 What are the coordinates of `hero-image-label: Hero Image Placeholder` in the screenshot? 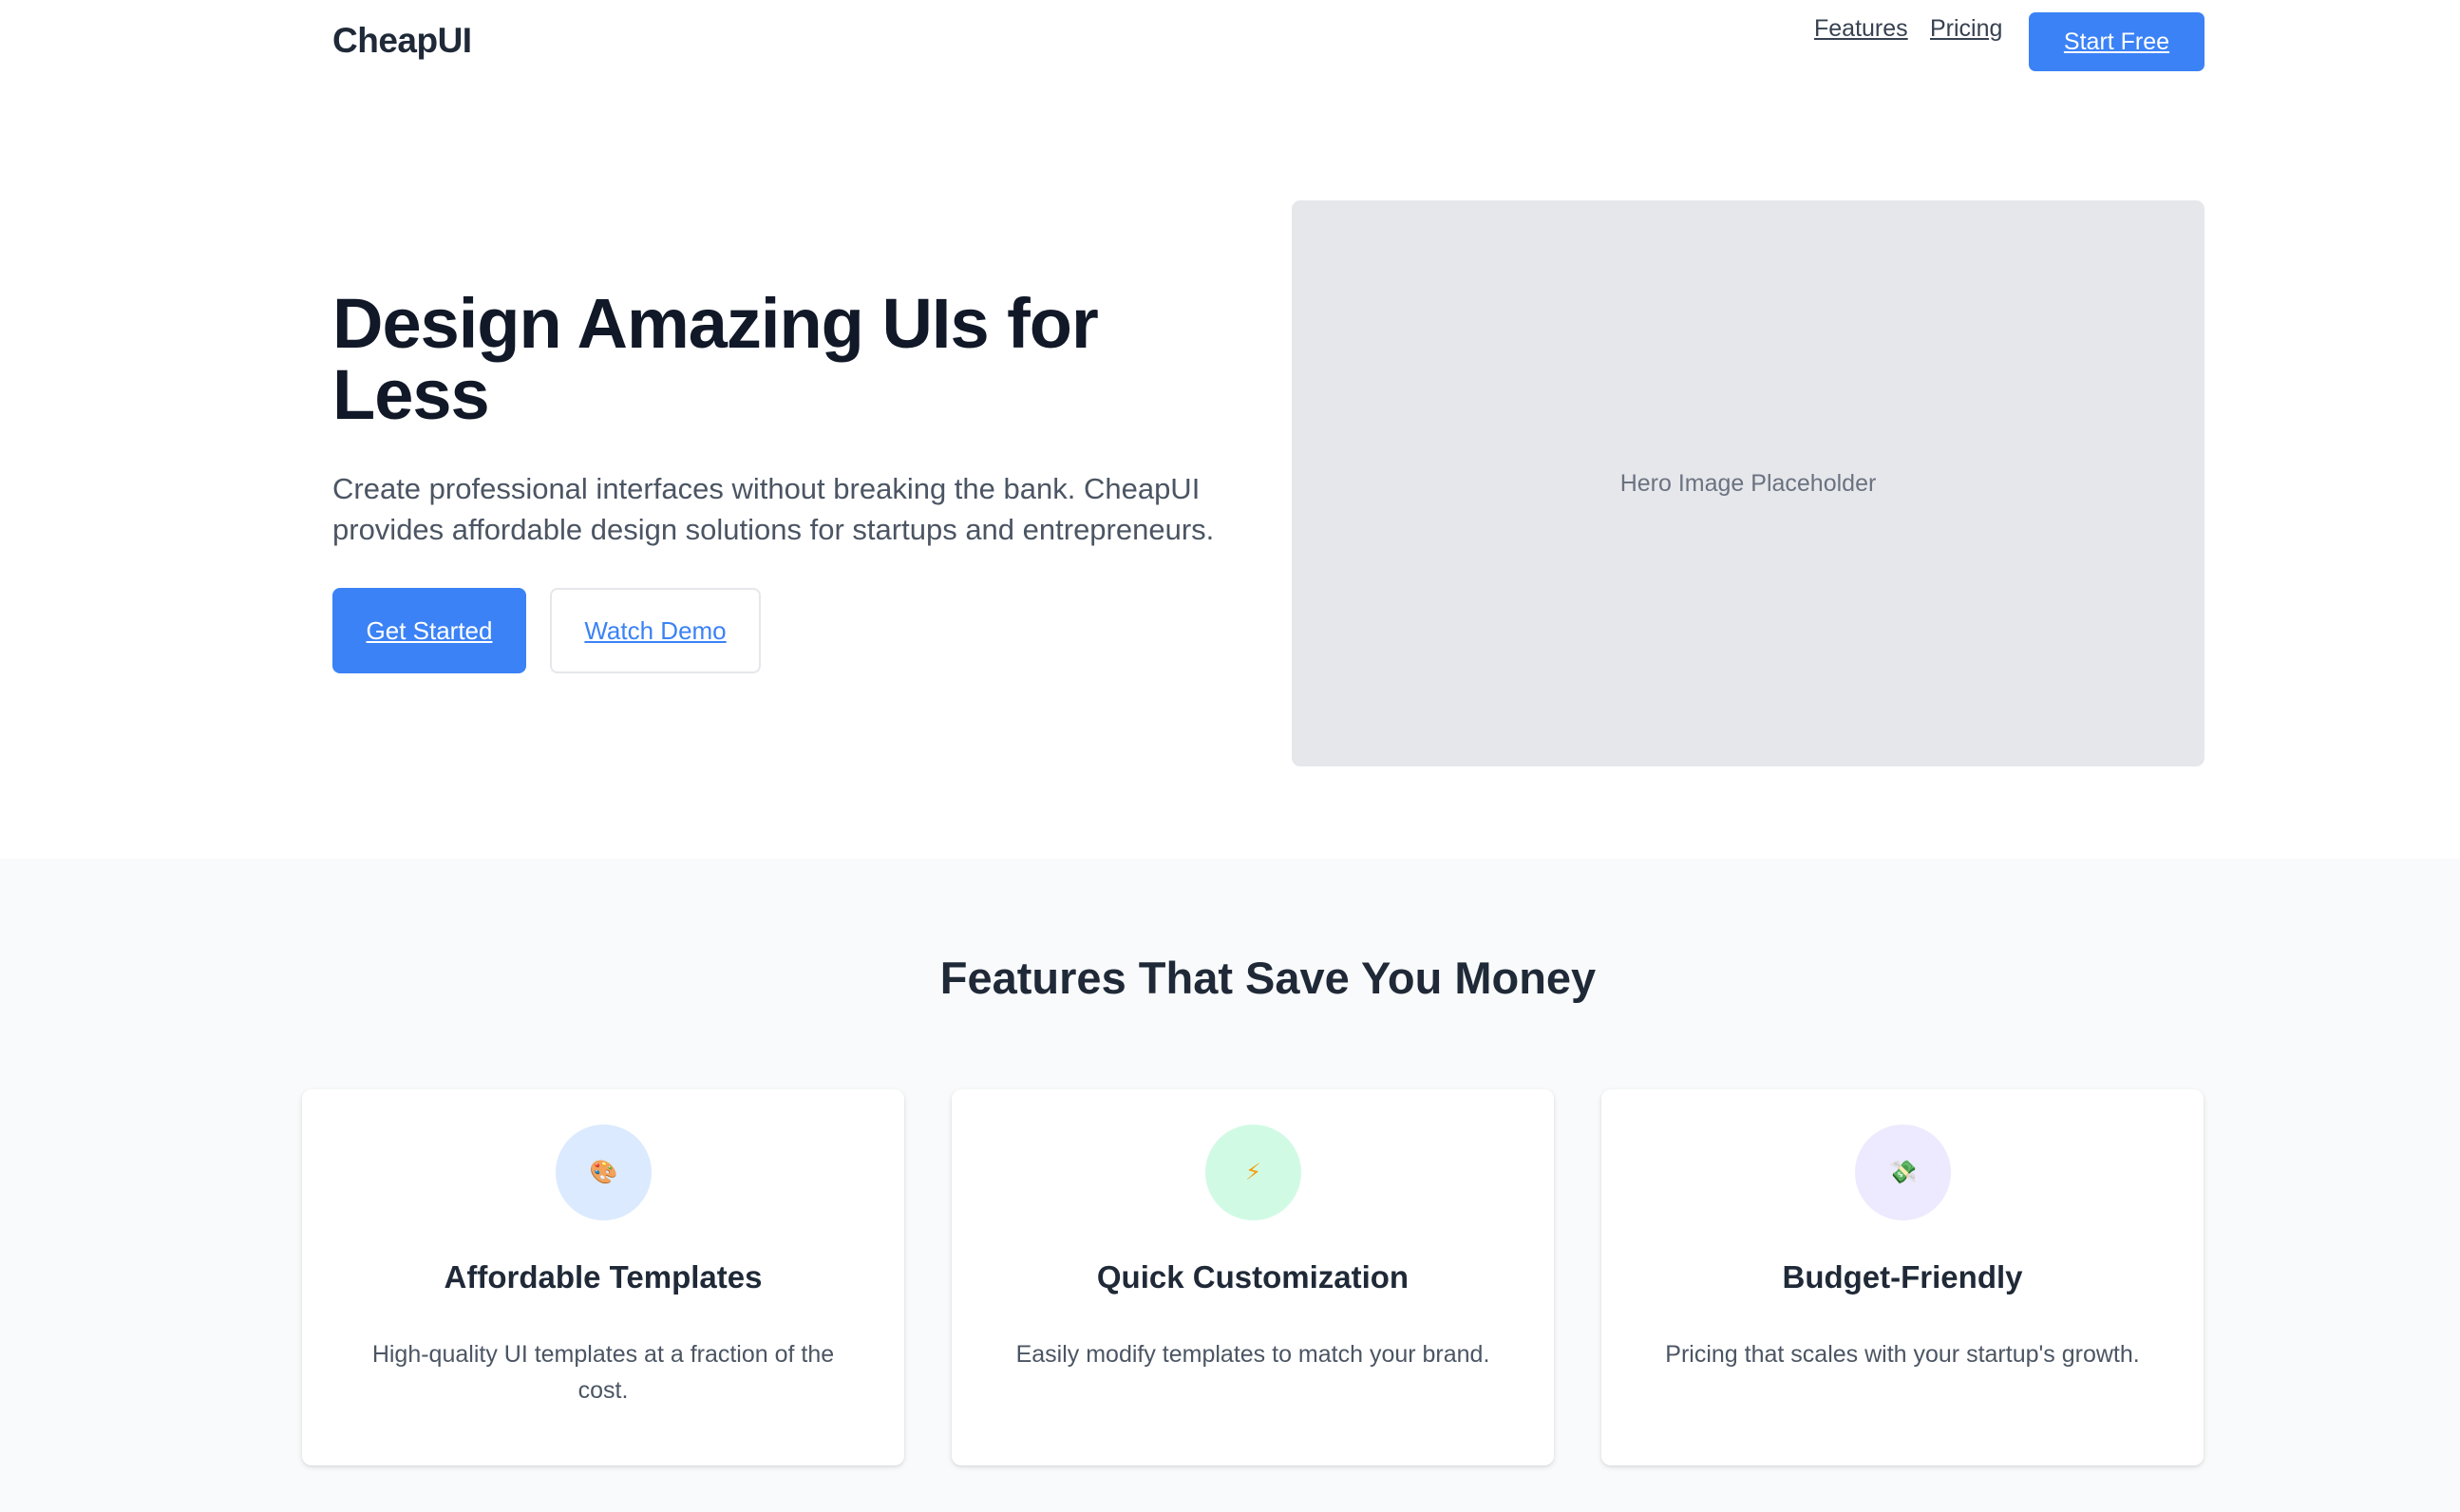 It's located at (1748, 483).